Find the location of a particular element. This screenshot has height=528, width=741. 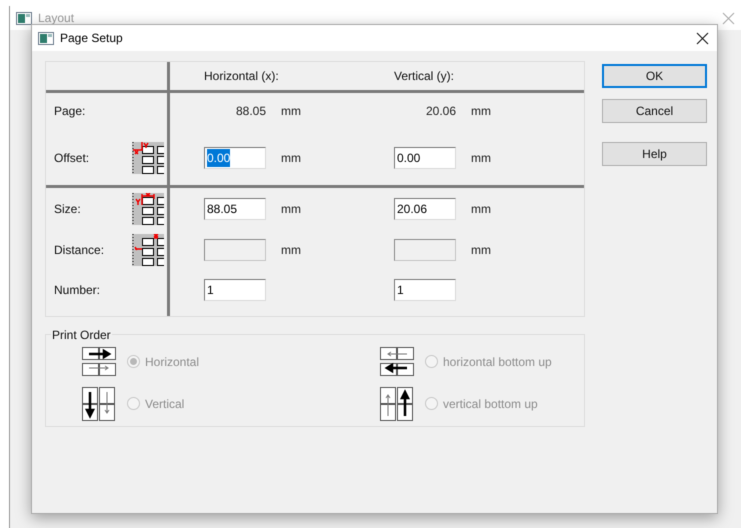

dimension-value: 88.05 is located at coordinates (250, 111).